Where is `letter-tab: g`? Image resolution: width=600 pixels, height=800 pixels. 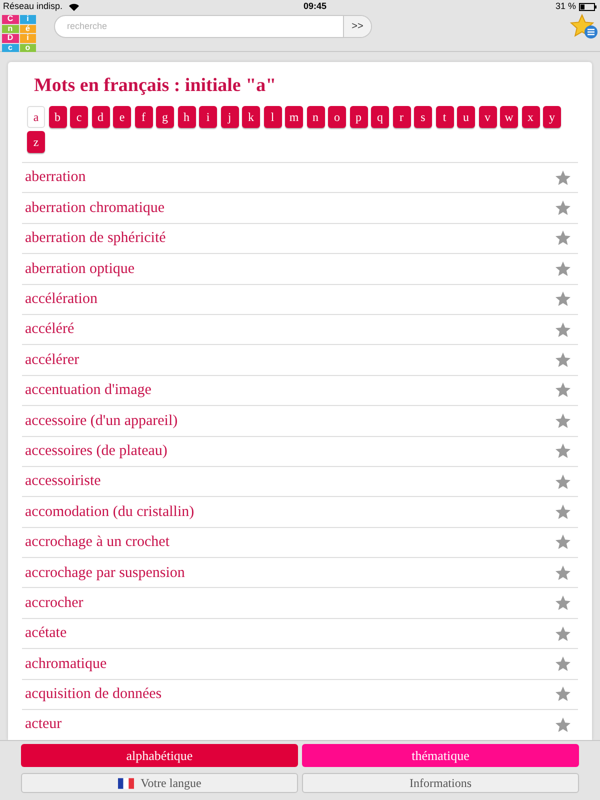
letter-tab: g is located at coordinates (165, 117).